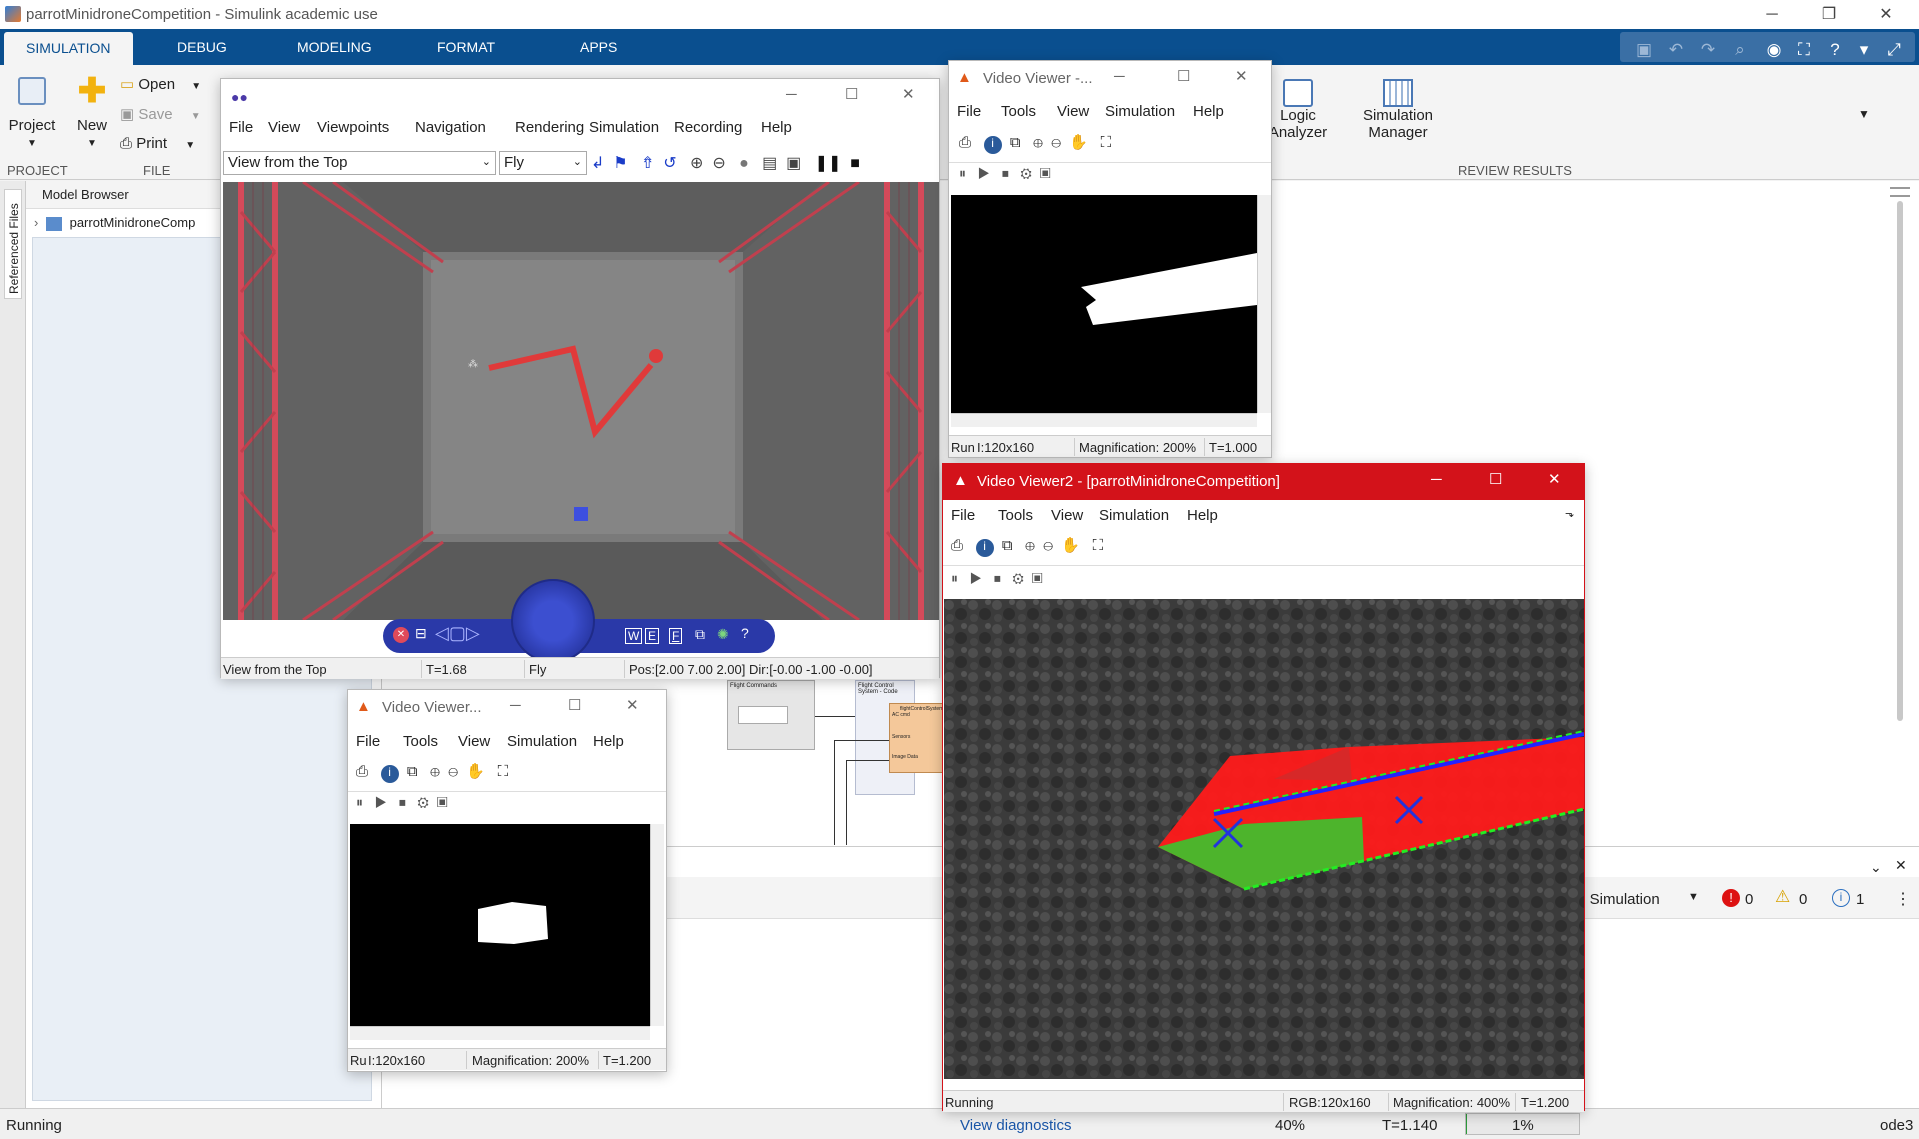 The height and width of the screenshot is (1139, 1919). I want to click on menu-recording: Recording, so click(708, 127).